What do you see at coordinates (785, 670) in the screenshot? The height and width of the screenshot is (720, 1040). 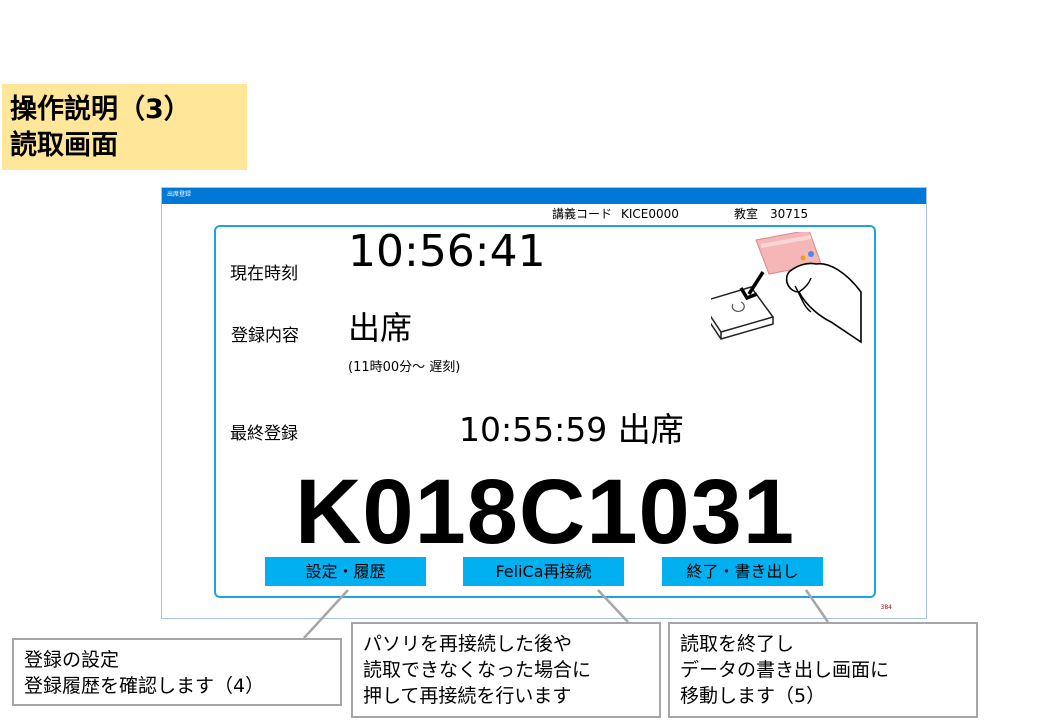 I see `callout-finish-line2: データの書き出し画面に` at bounding box center [785, 670].